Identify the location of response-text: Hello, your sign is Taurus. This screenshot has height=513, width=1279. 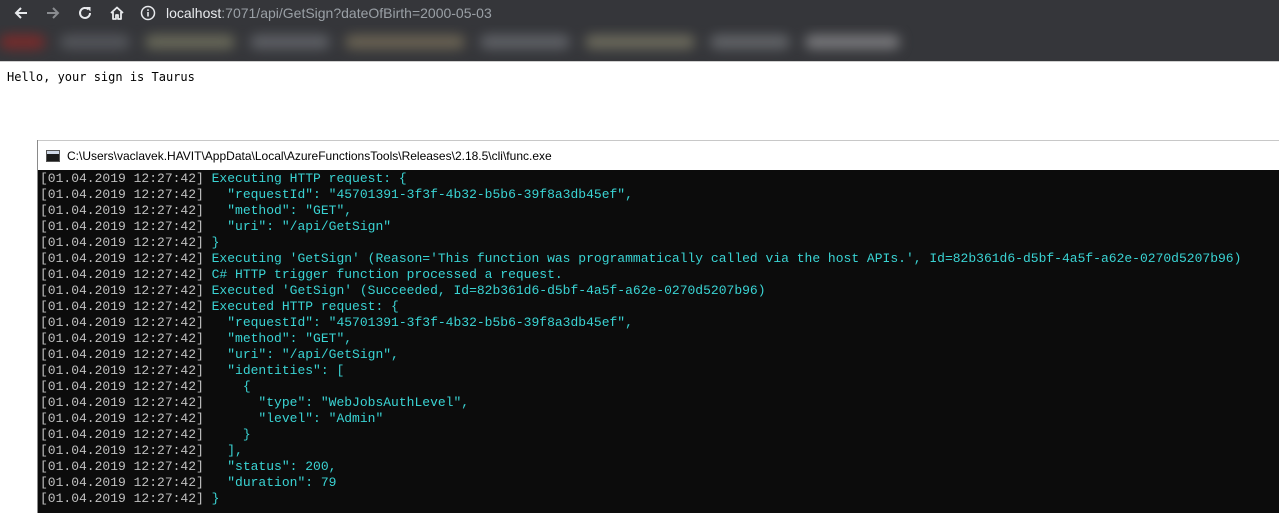
(101, 77).